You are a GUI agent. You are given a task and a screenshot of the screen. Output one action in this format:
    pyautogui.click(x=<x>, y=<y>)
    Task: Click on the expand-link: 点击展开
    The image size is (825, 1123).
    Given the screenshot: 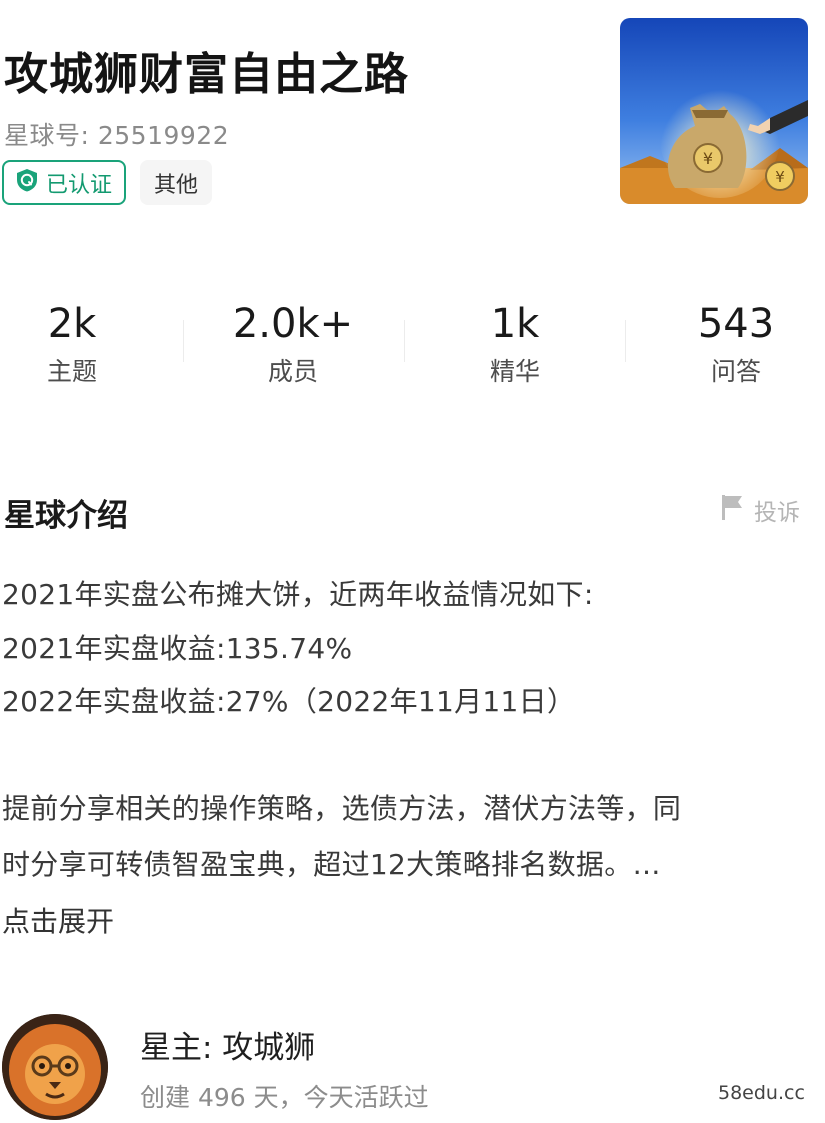 What is the action you would take?
    pyautogui.click(x=58, y=920)
    